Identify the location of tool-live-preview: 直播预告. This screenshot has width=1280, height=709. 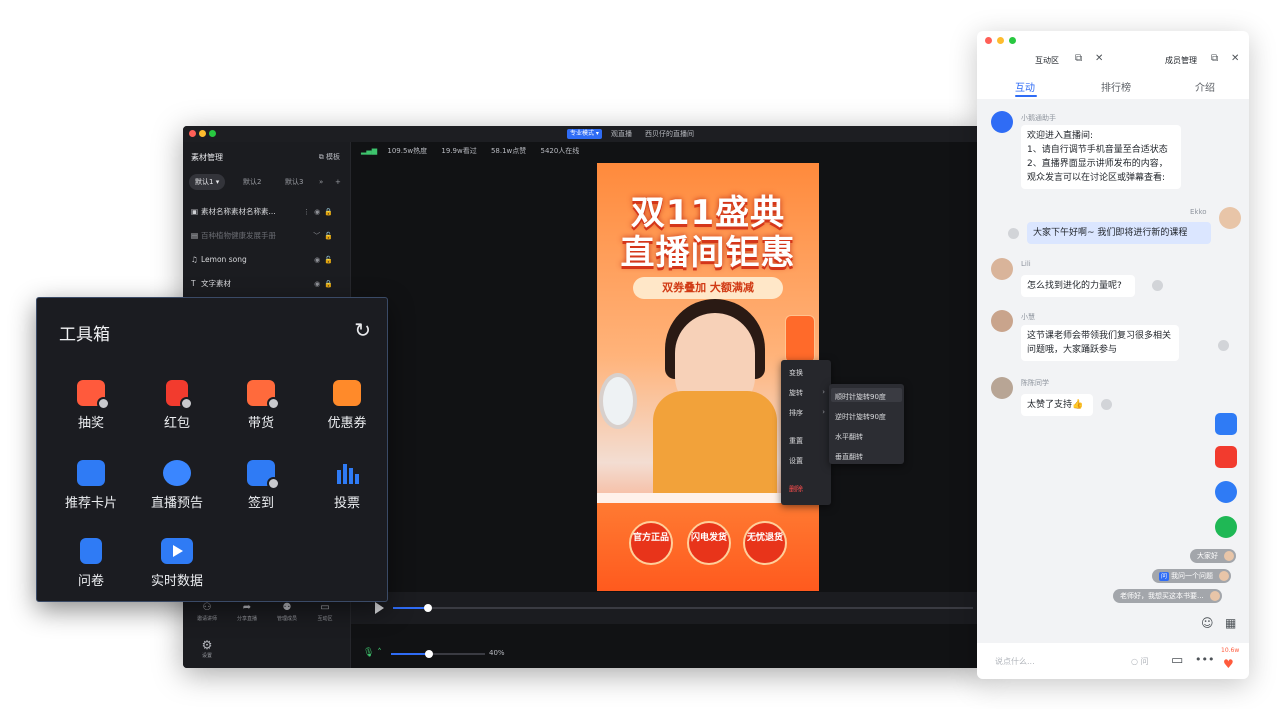
(177, 485).